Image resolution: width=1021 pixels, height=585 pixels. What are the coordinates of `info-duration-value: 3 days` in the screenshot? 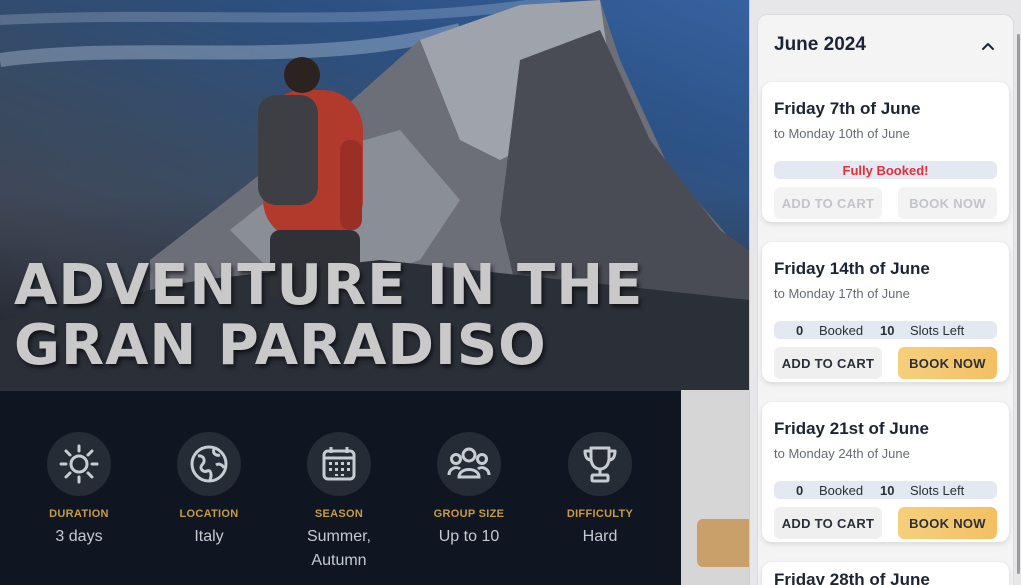 It's located at (79, 536).